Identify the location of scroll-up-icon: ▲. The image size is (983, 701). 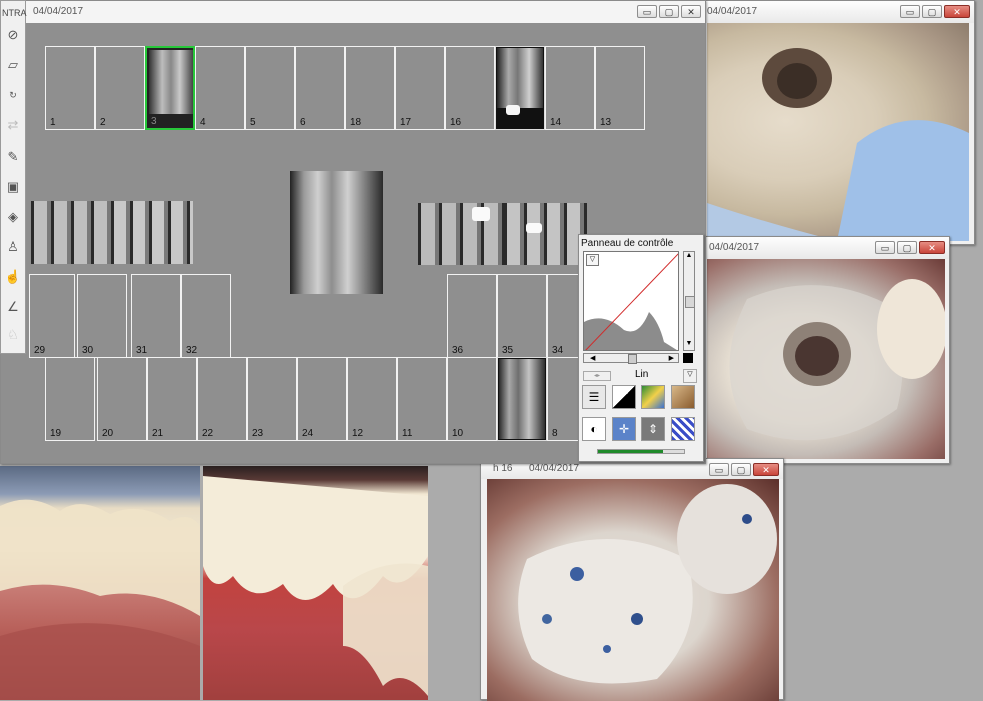
(689, 257).